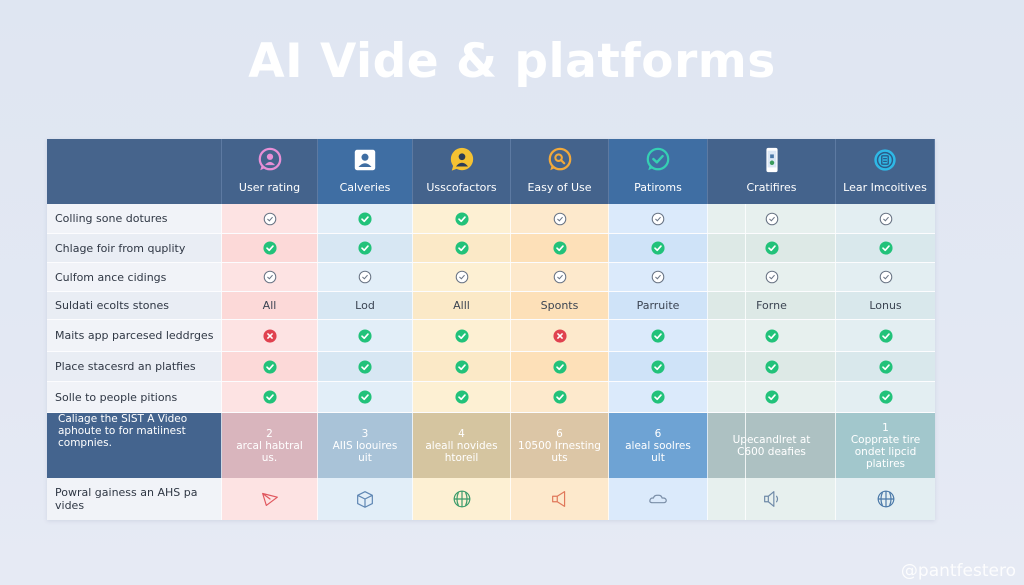 Image resolution: width=1024 pixels, height=585 pixels. What do you see at coordinates (269, 445) in the screenshot?
I see `highlight-cell-line2: arcal habtral` at bounding box center [269, 445].